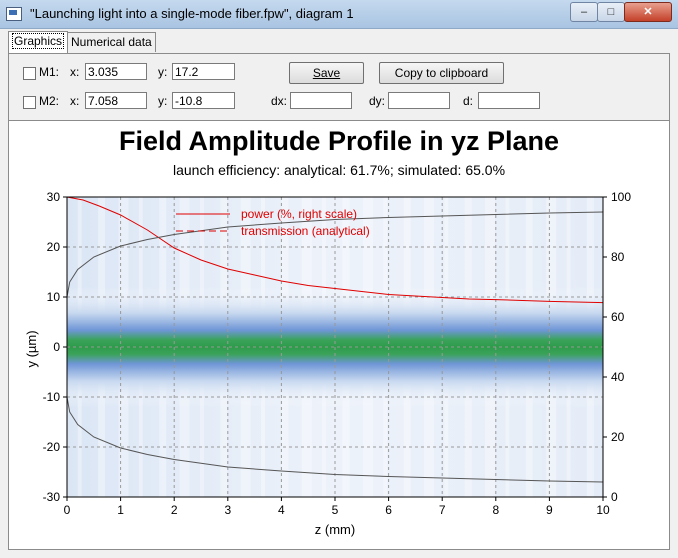 This screenshot has height=558, width=678. What do you see at coordinates (321, 100) in the screenshot?
I see `dx-field` at bounding box center [321, 100].